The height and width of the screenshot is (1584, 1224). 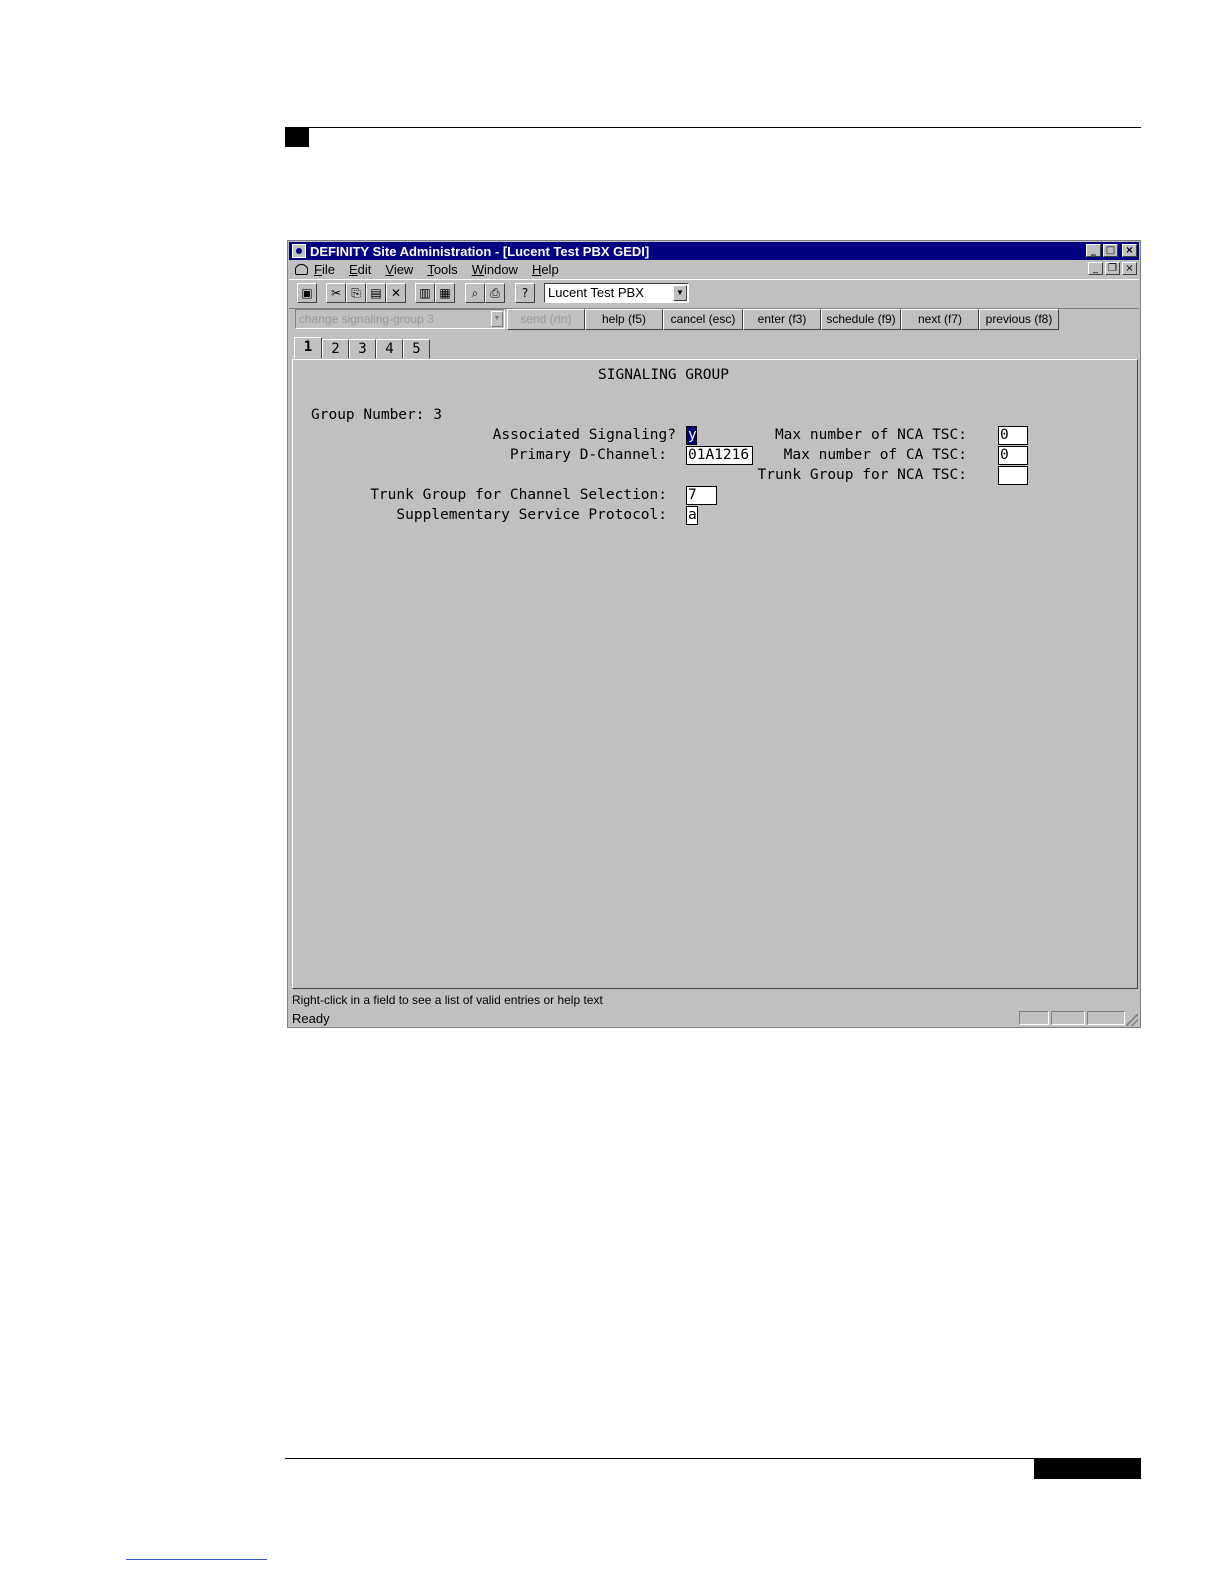 I want to click on detail-view-icon: ▦, so click(x=445, y=293).